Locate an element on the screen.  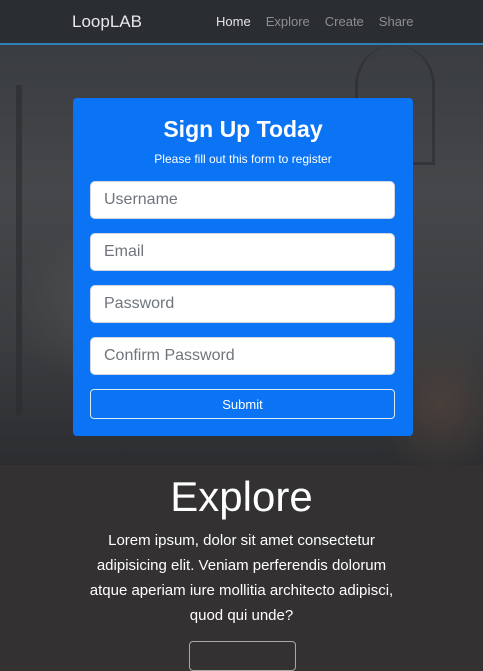
nav-link-create: Create is located at coordinates (344, 21).